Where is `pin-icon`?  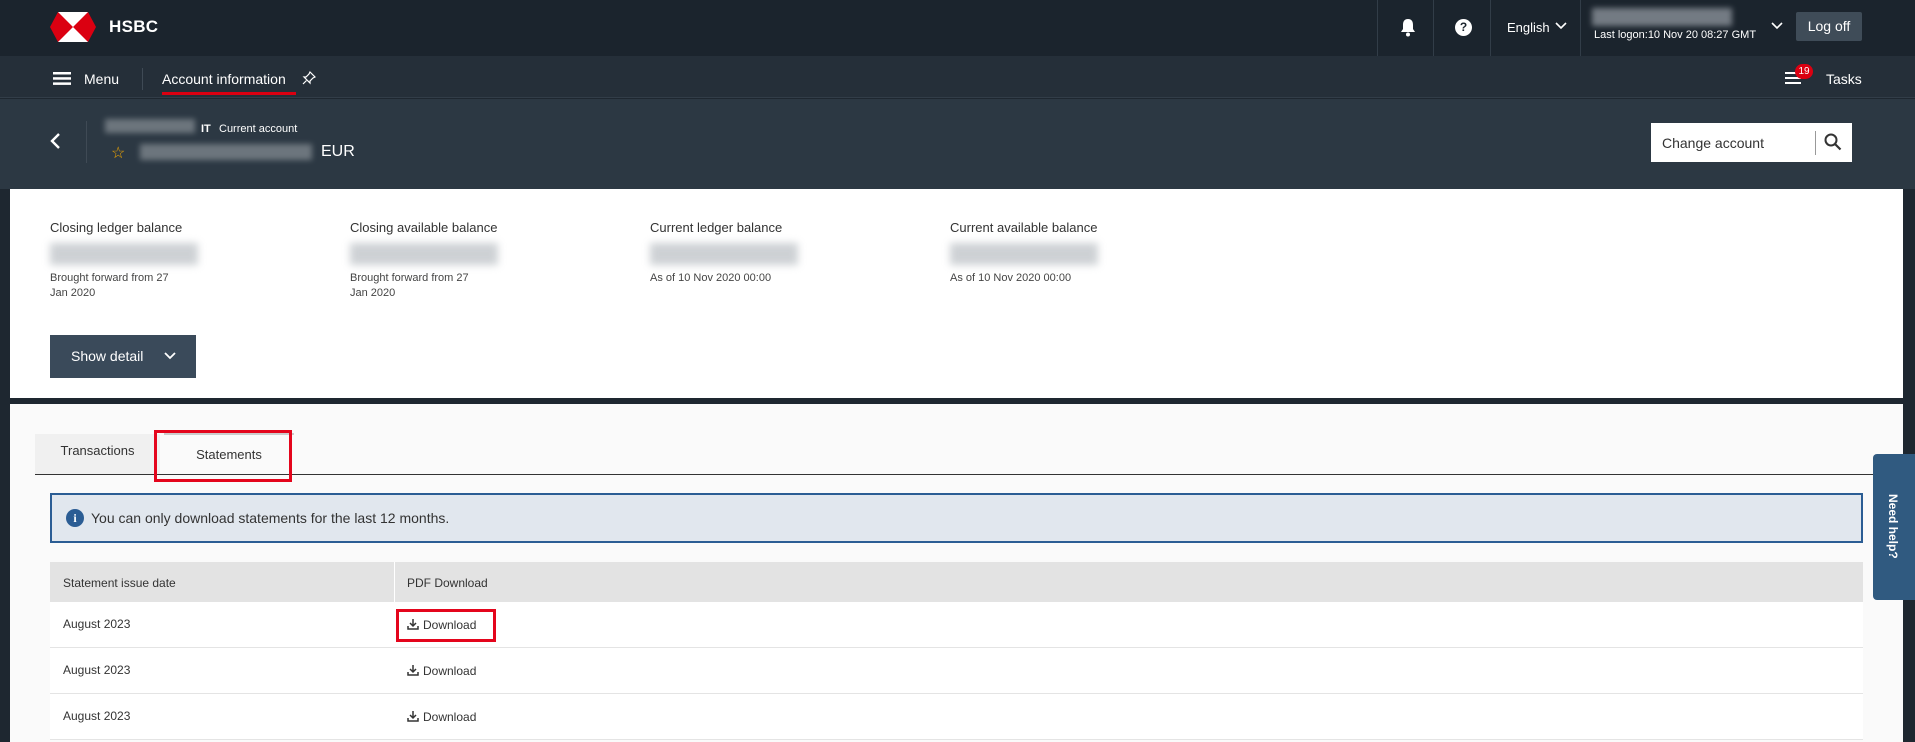
pin-icon is located at coordinates (309, 78).